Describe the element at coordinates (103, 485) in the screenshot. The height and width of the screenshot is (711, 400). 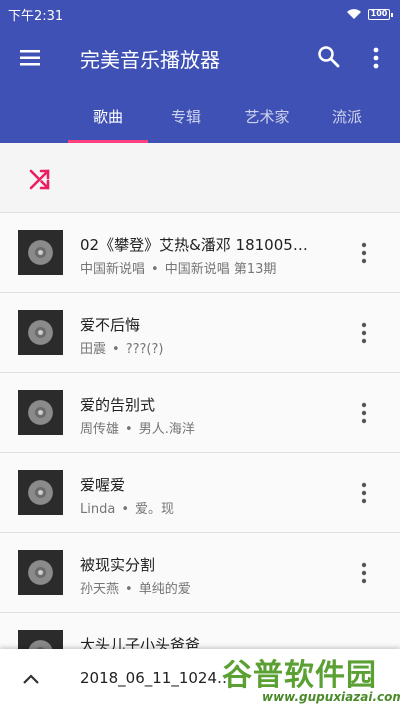
I see `song-title: 爱喔爱` at that location.